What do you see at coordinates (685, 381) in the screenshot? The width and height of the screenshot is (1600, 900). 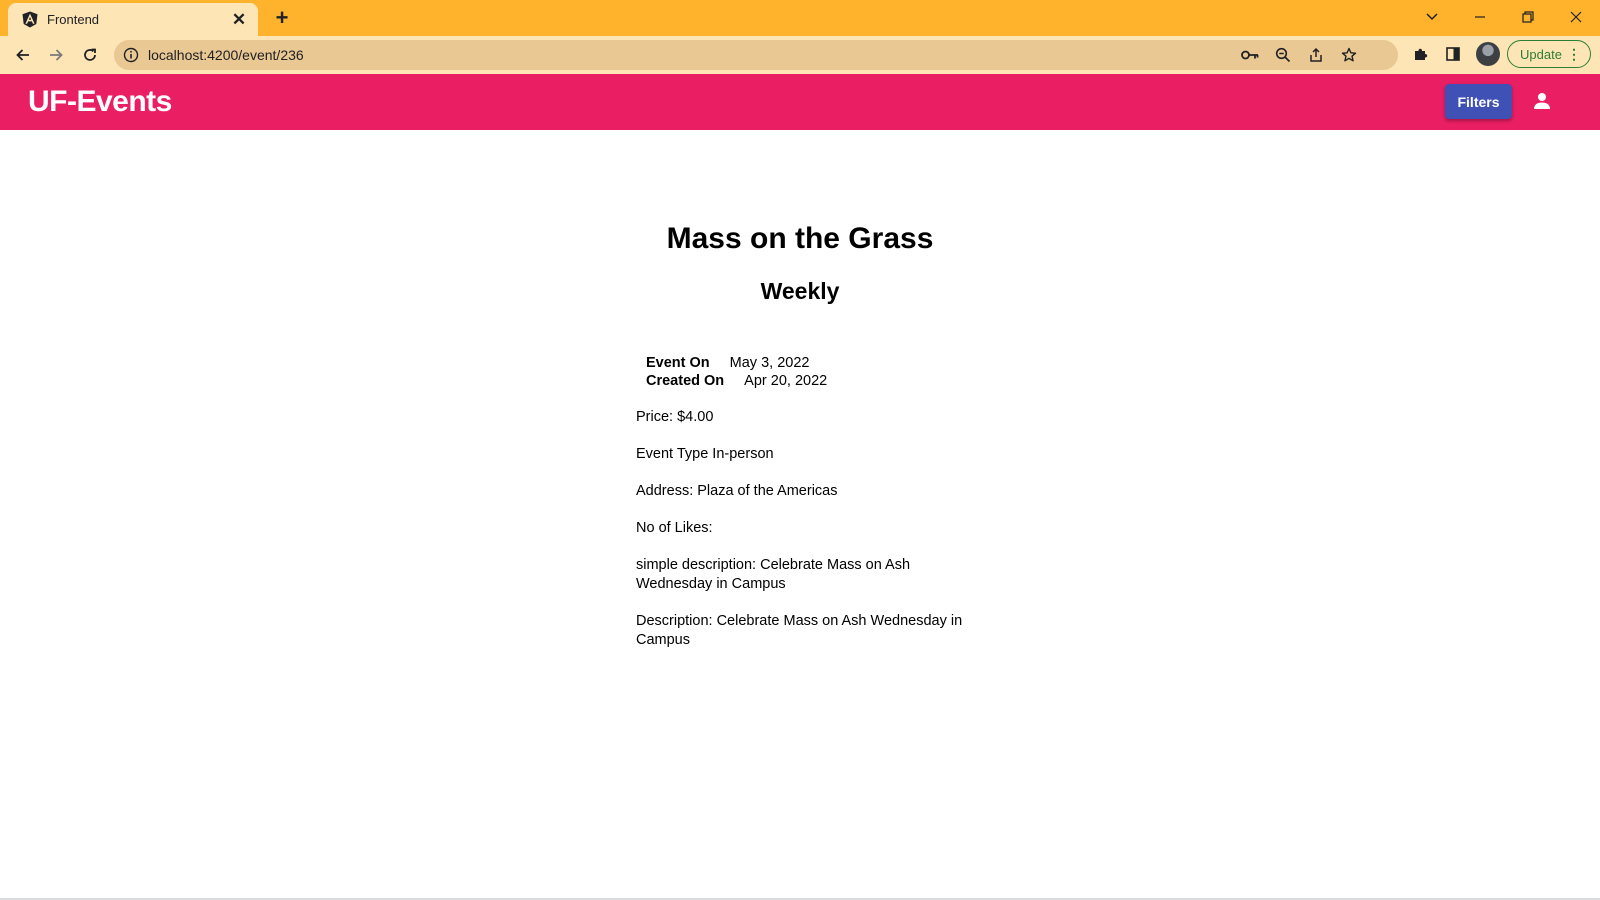 I see `created-on-label: Created On` at bounding box center [685, 381].